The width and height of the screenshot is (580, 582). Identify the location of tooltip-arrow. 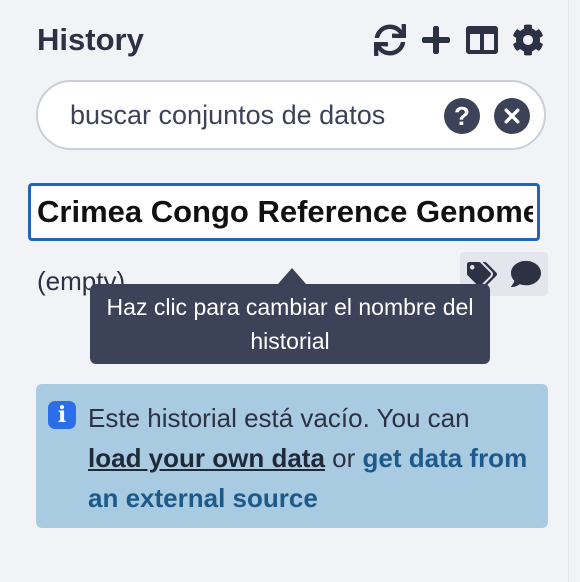
(292, 276).